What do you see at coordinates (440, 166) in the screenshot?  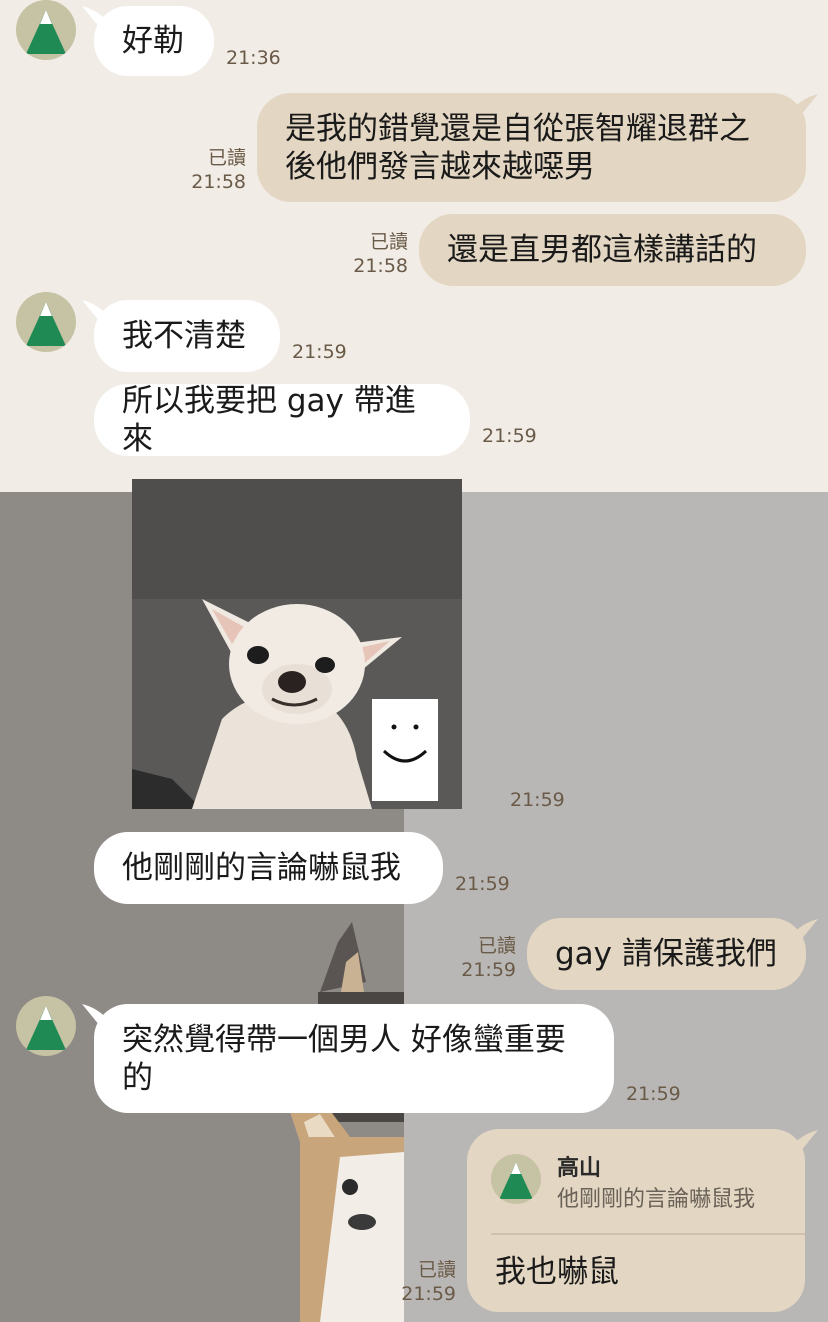 I see `message-text-line: 後他們發言越來越噁男` at bounding box center [440, 166].